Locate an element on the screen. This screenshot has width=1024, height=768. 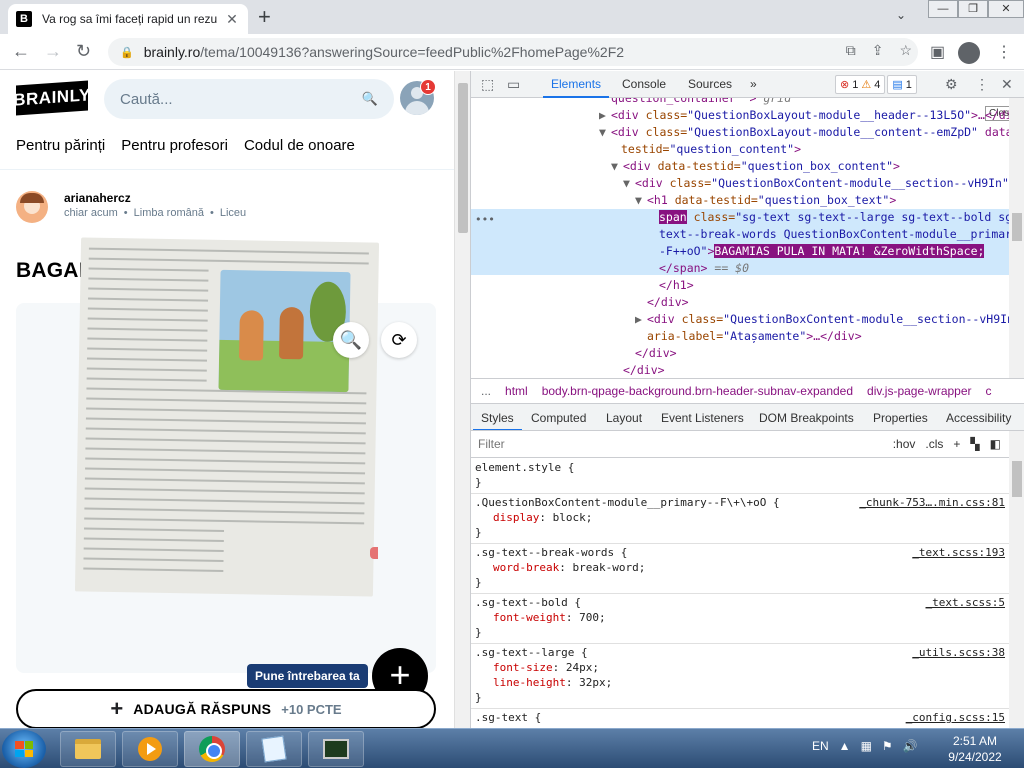
star-icon: ☆ is located at coordinates (905, 50).